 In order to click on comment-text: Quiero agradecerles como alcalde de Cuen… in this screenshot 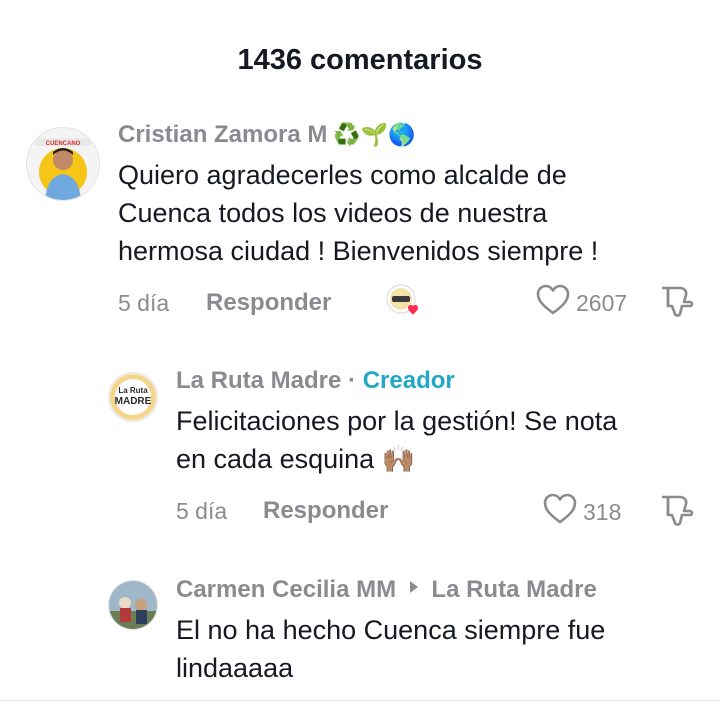, I will do `click(358, 213)`.